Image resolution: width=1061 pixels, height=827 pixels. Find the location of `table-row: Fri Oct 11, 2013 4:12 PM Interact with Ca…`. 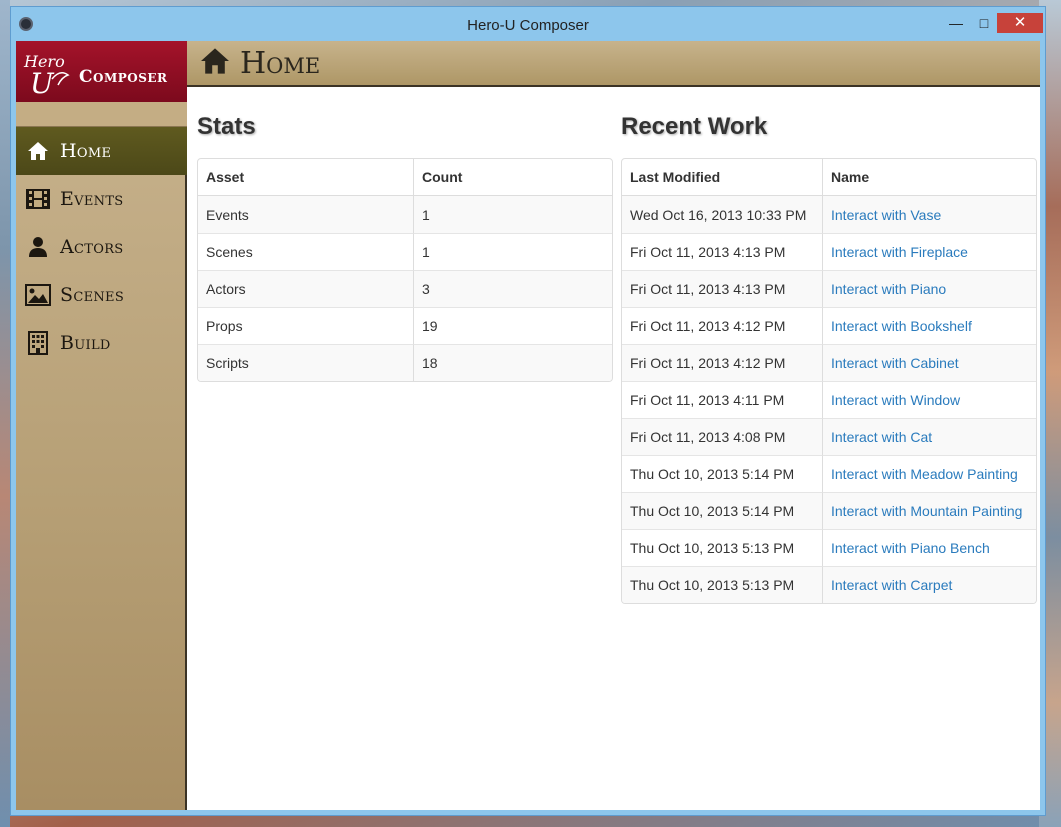

table-row: Fri Oct 11, 2013 4:12 PM Interact with Ca… is located at coordinates (829, 362).